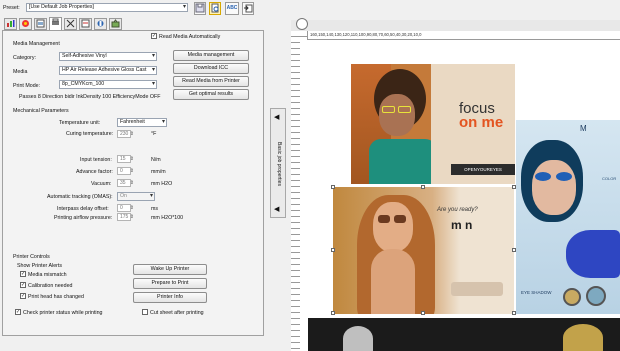 The width and height of the screenshot is (620, 351). I want to click on image-eye-shadow: M COLOR EYE SHADOW, so click(568, 217).